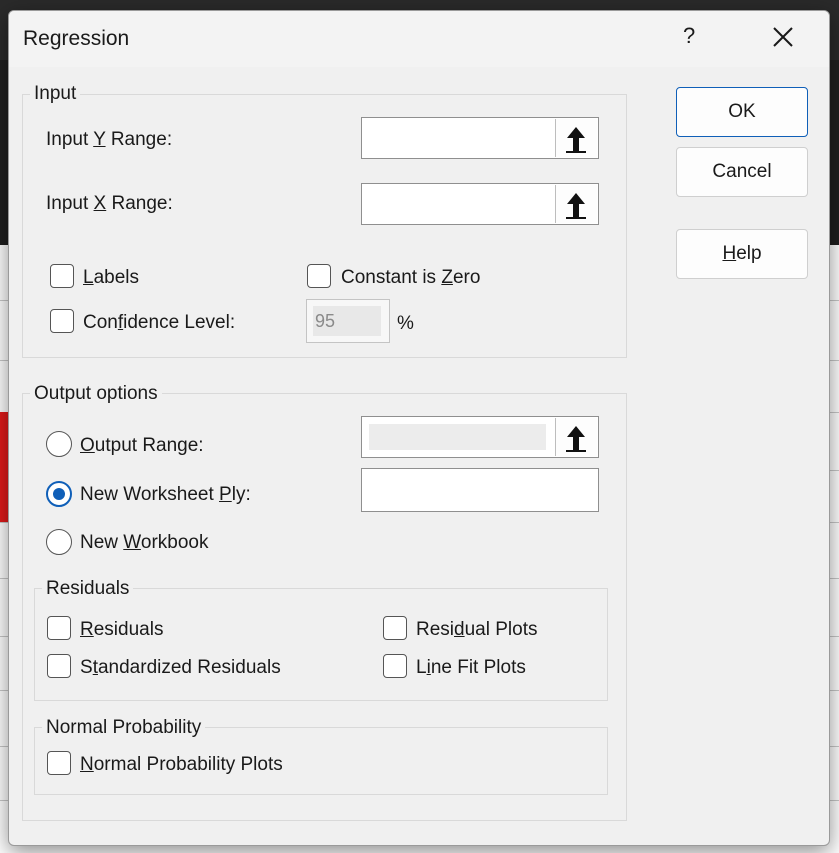 This screenshot has width=839, height=853. I want to click on standardized-residuals-checkbox, so click(59, 666).